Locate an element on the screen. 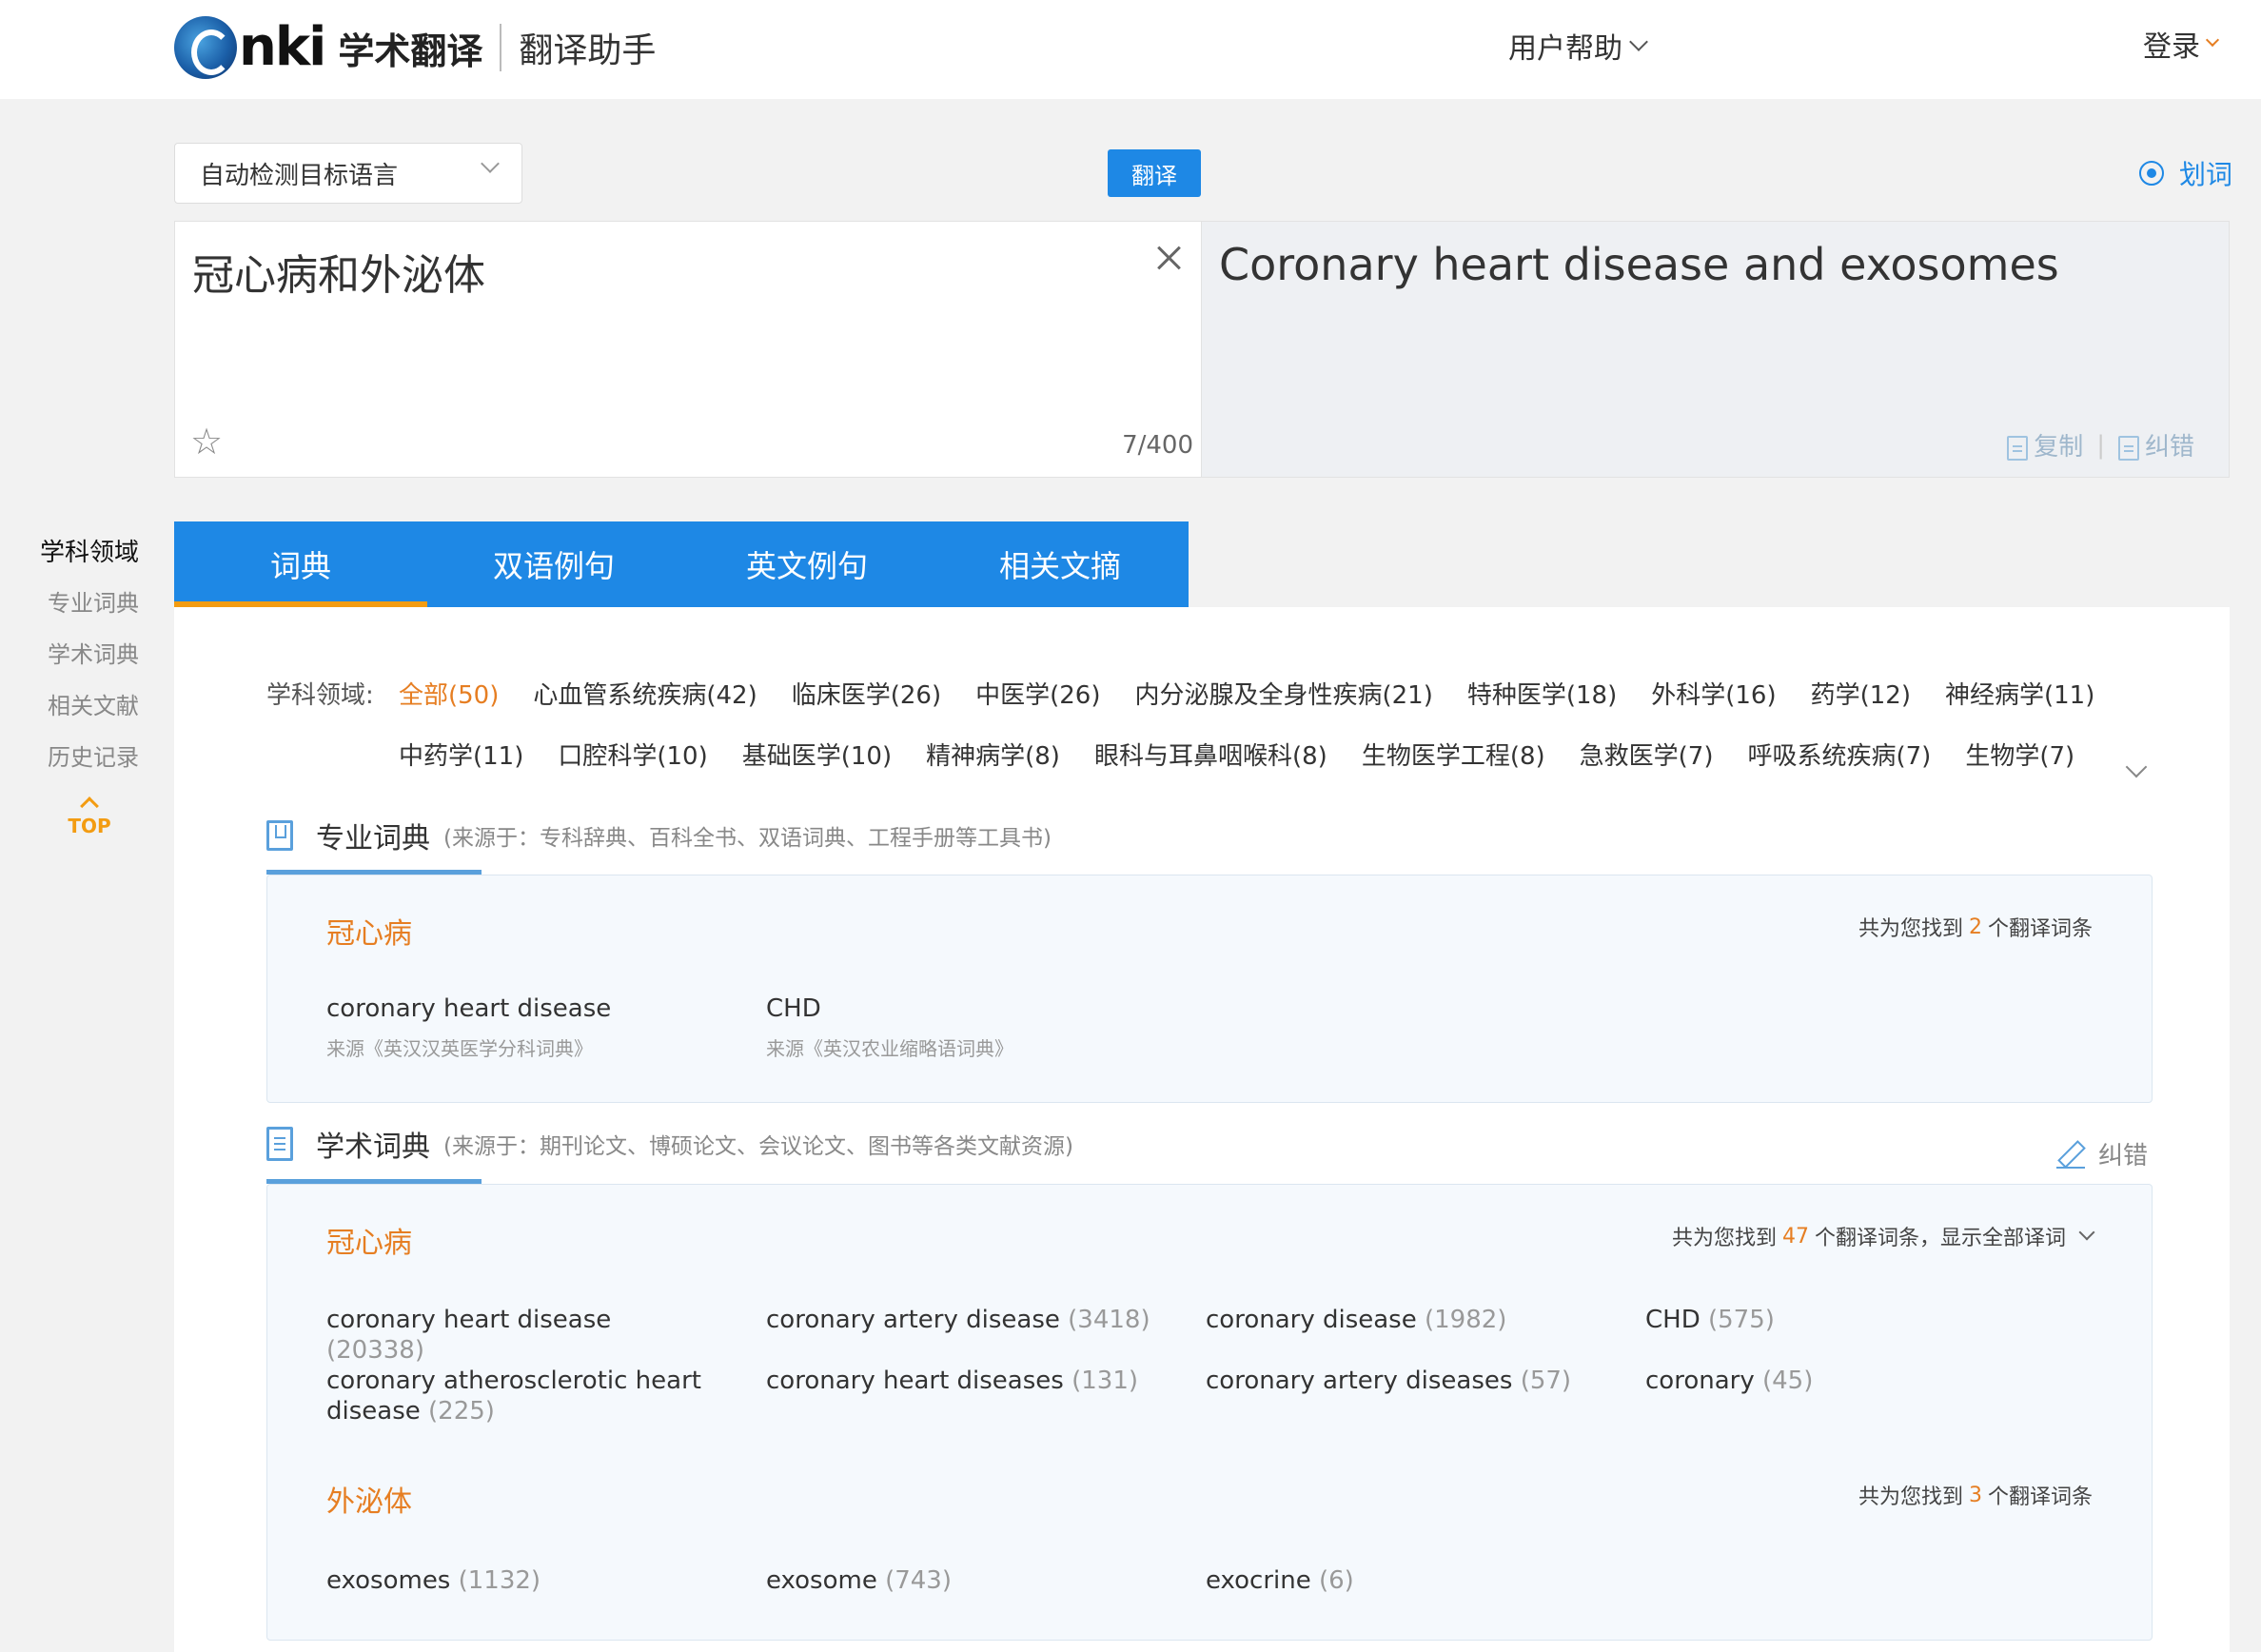 Image resolution: width=2261 pixels, height=1652 pixels. pro-dict-found: 共为您找到 2 个翻译词条 is located at coordinates (1975, 927).